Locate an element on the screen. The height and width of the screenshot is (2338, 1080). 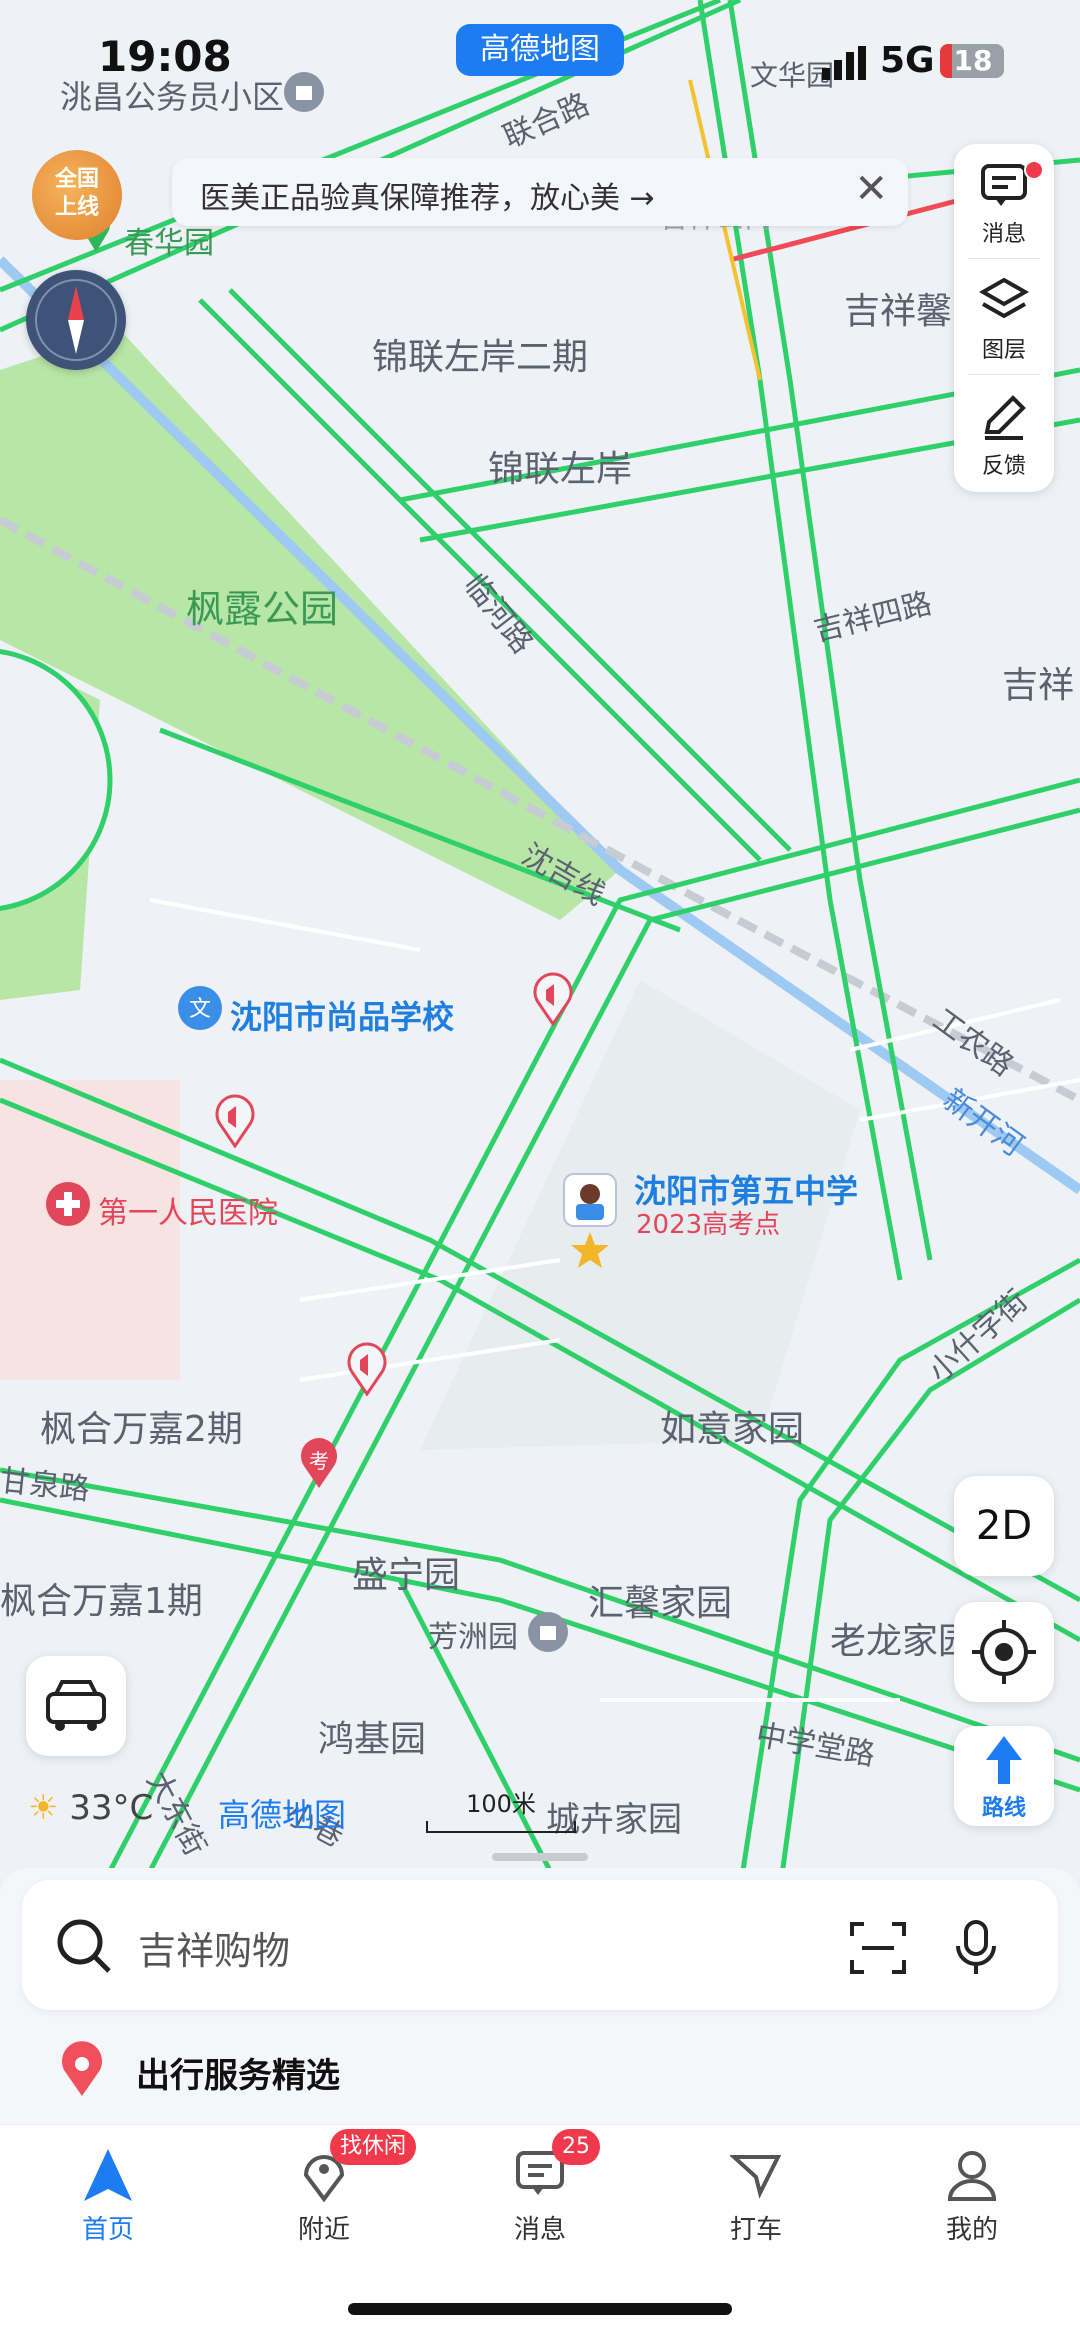
compass-icon is located at coordinates (76, 320).